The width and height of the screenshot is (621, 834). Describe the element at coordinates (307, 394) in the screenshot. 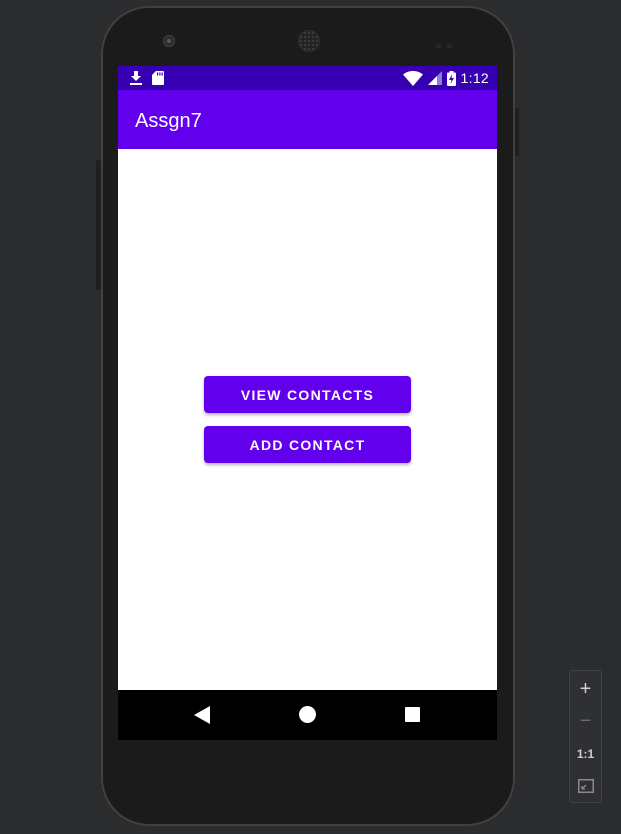

I see `view-contacts-button: VIEW CONTACTS` at that location.